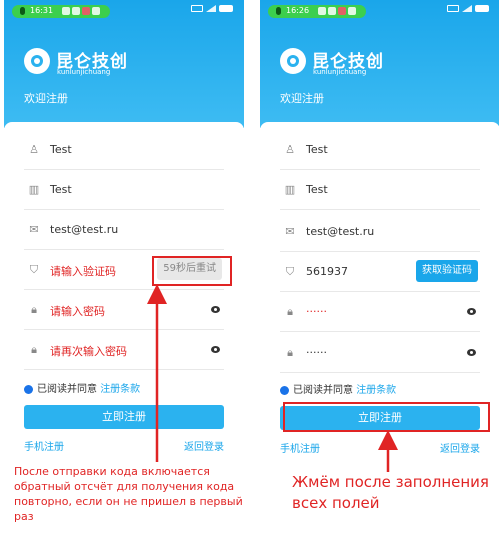  I want to click on password-repeat-field: 🔒︎ 请再次输入密码, so click(124, 350).